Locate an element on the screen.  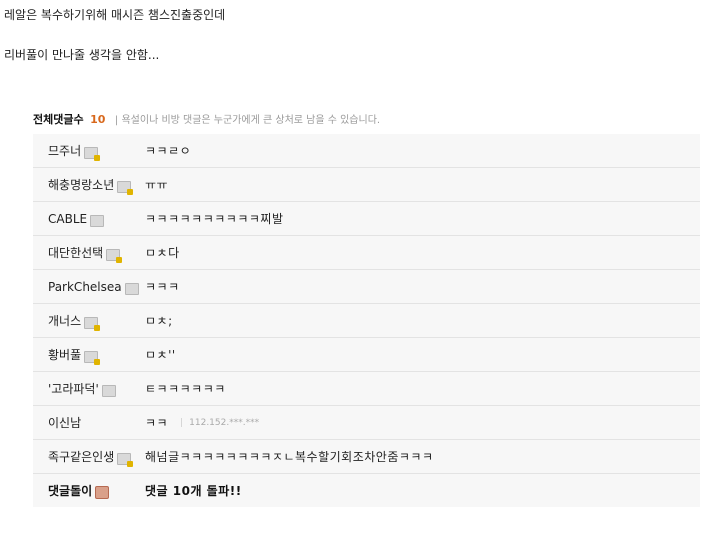
bot-face-icon is located at coordinates (102, 492).